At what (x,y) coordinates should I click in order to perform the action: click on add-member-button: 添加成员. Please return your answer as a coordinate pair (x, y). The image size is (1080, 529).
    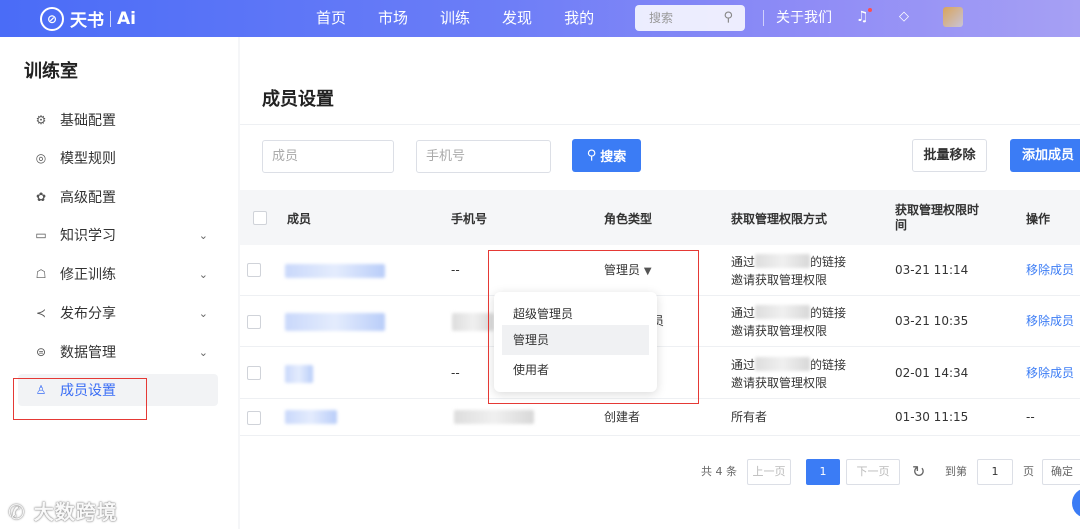
    Looking at the image, I should click on (1045, 155).